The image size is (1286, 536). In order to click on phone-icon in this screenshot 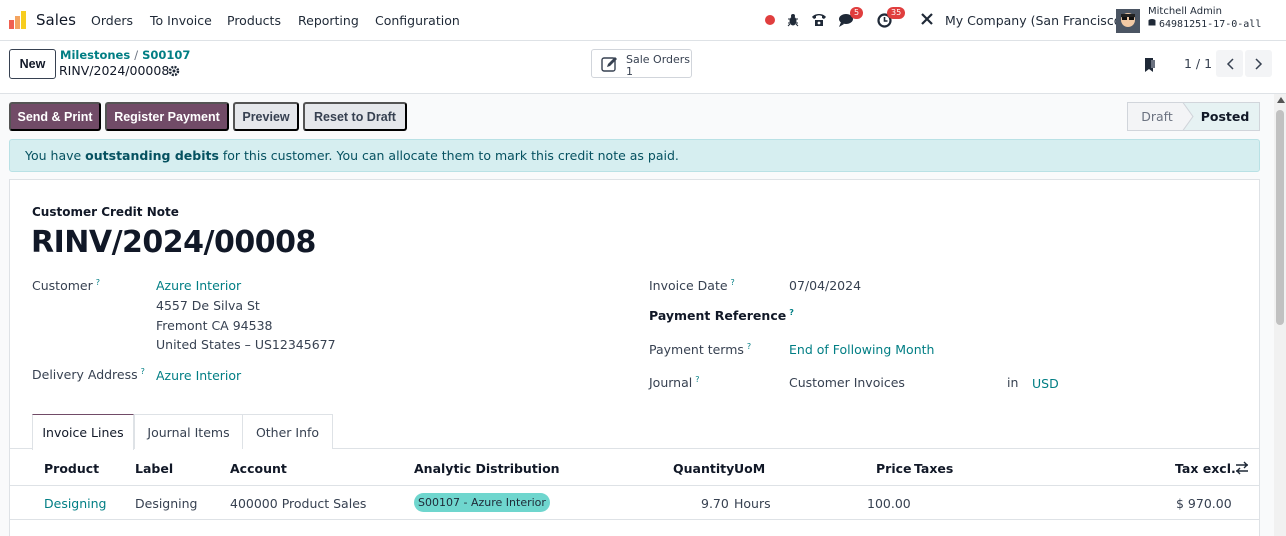, I will do `click(819, 19)`.